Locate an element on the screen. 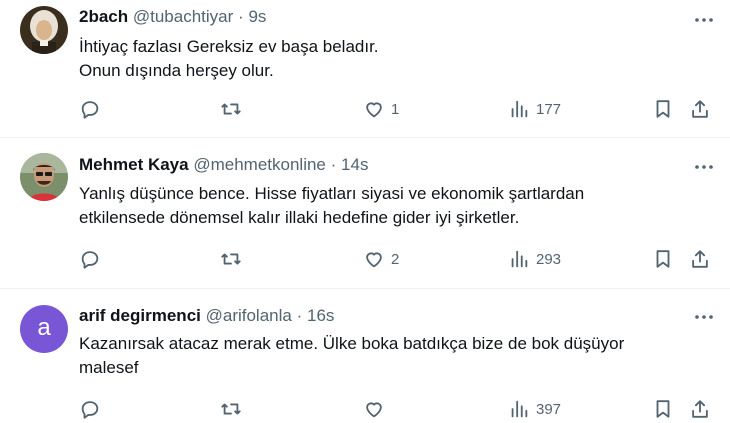 Image resolution: width=730 pixels, height=423 pixels. views-button: 177 is located at coordinates (534, 109).